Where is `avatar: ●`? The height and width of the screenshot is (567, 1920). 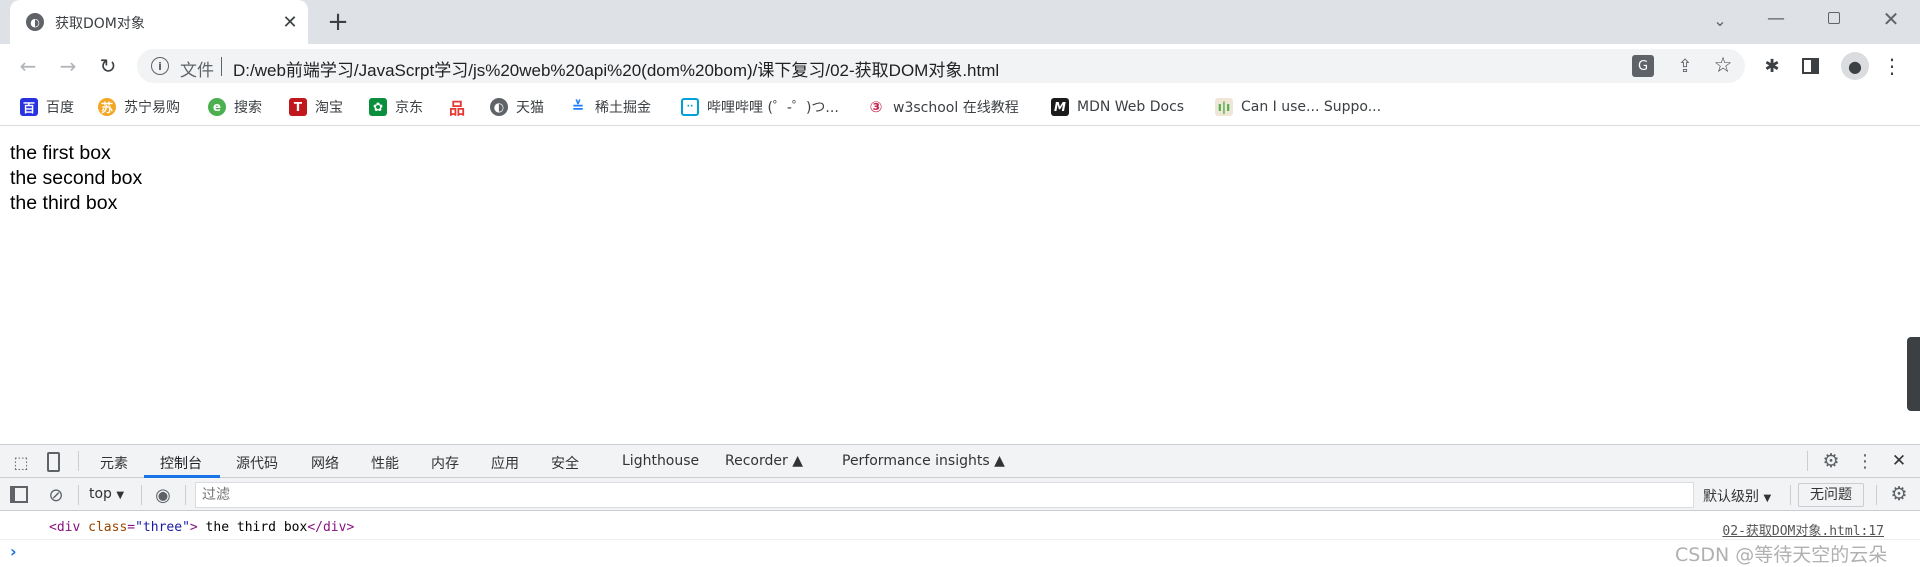
avatar: ● is located at coordinates (1855, 66).